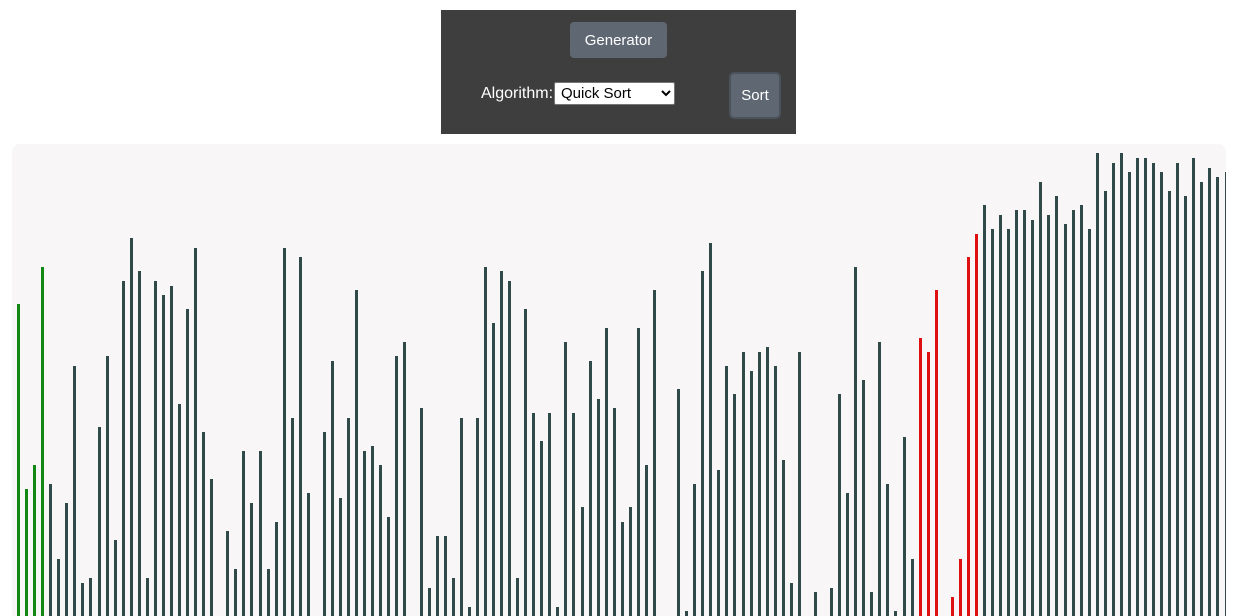  I want to click on algorithm-select: Quick Sort, so click(614, 93).